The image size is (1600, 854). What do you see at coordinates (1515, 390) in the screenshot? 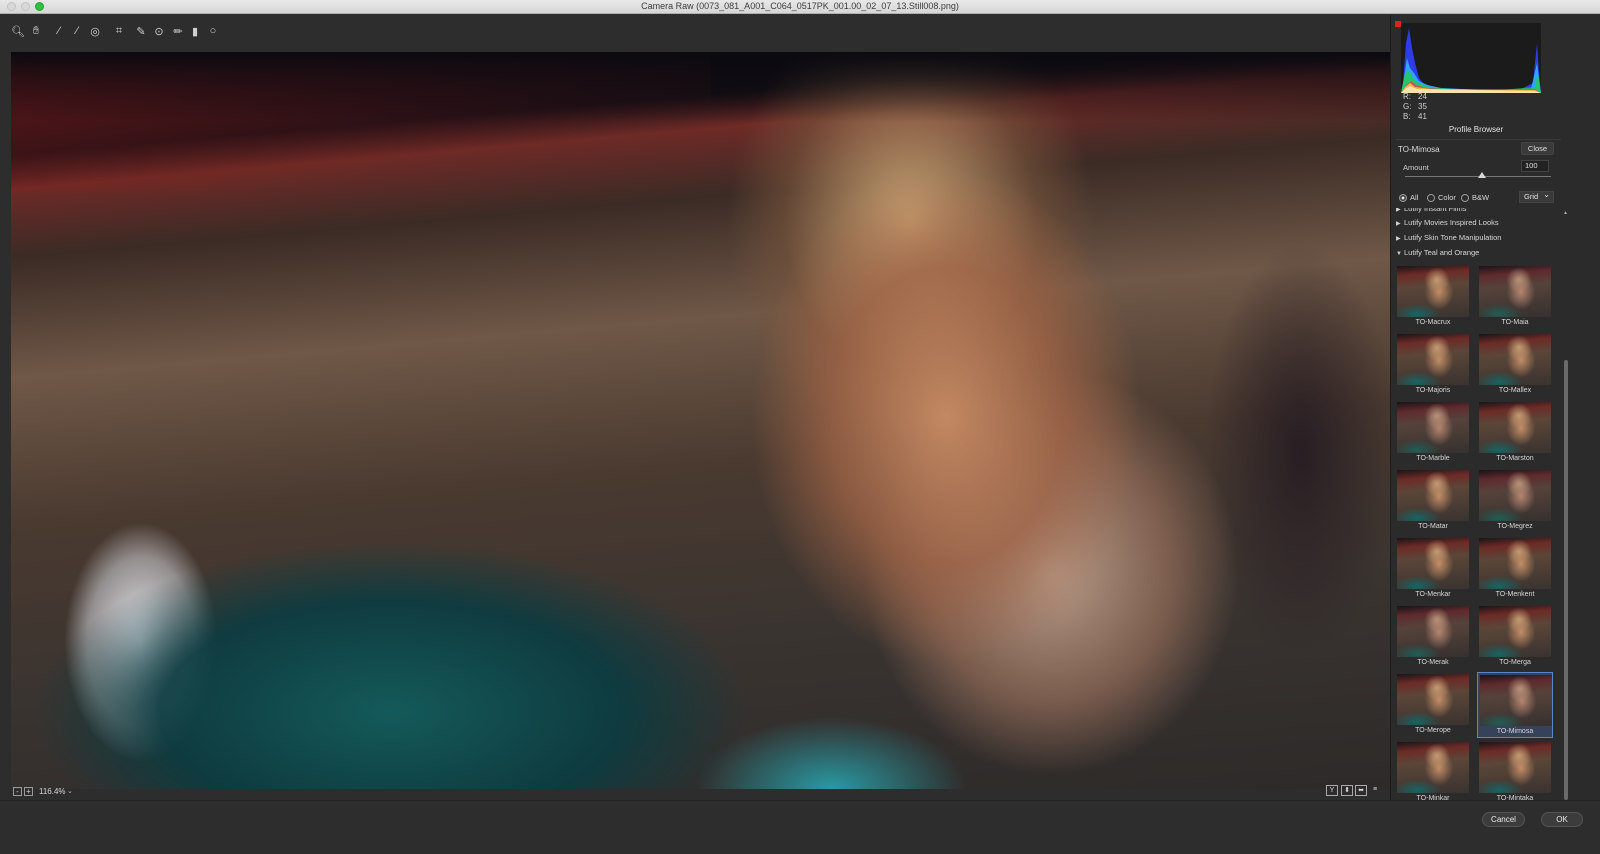
I see `profile-thumbnail-label: TO-Mallex` at bounding box center [1515, 390].